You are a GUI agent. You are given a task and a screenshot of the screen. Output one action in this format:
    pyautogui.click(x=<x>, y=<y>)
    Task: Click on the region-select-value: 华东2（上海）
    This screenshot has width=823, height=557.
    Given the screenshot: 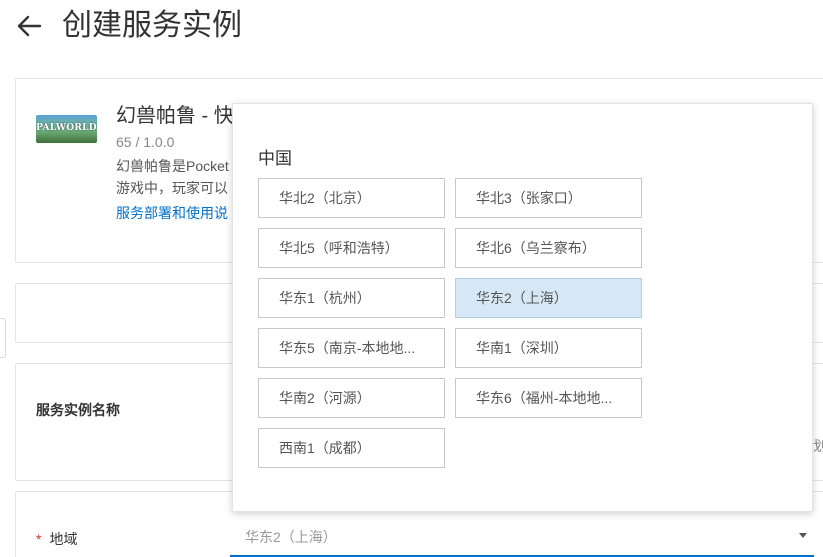 What is the action you would take?
    pyautogui.click(x=291, y=537)
    